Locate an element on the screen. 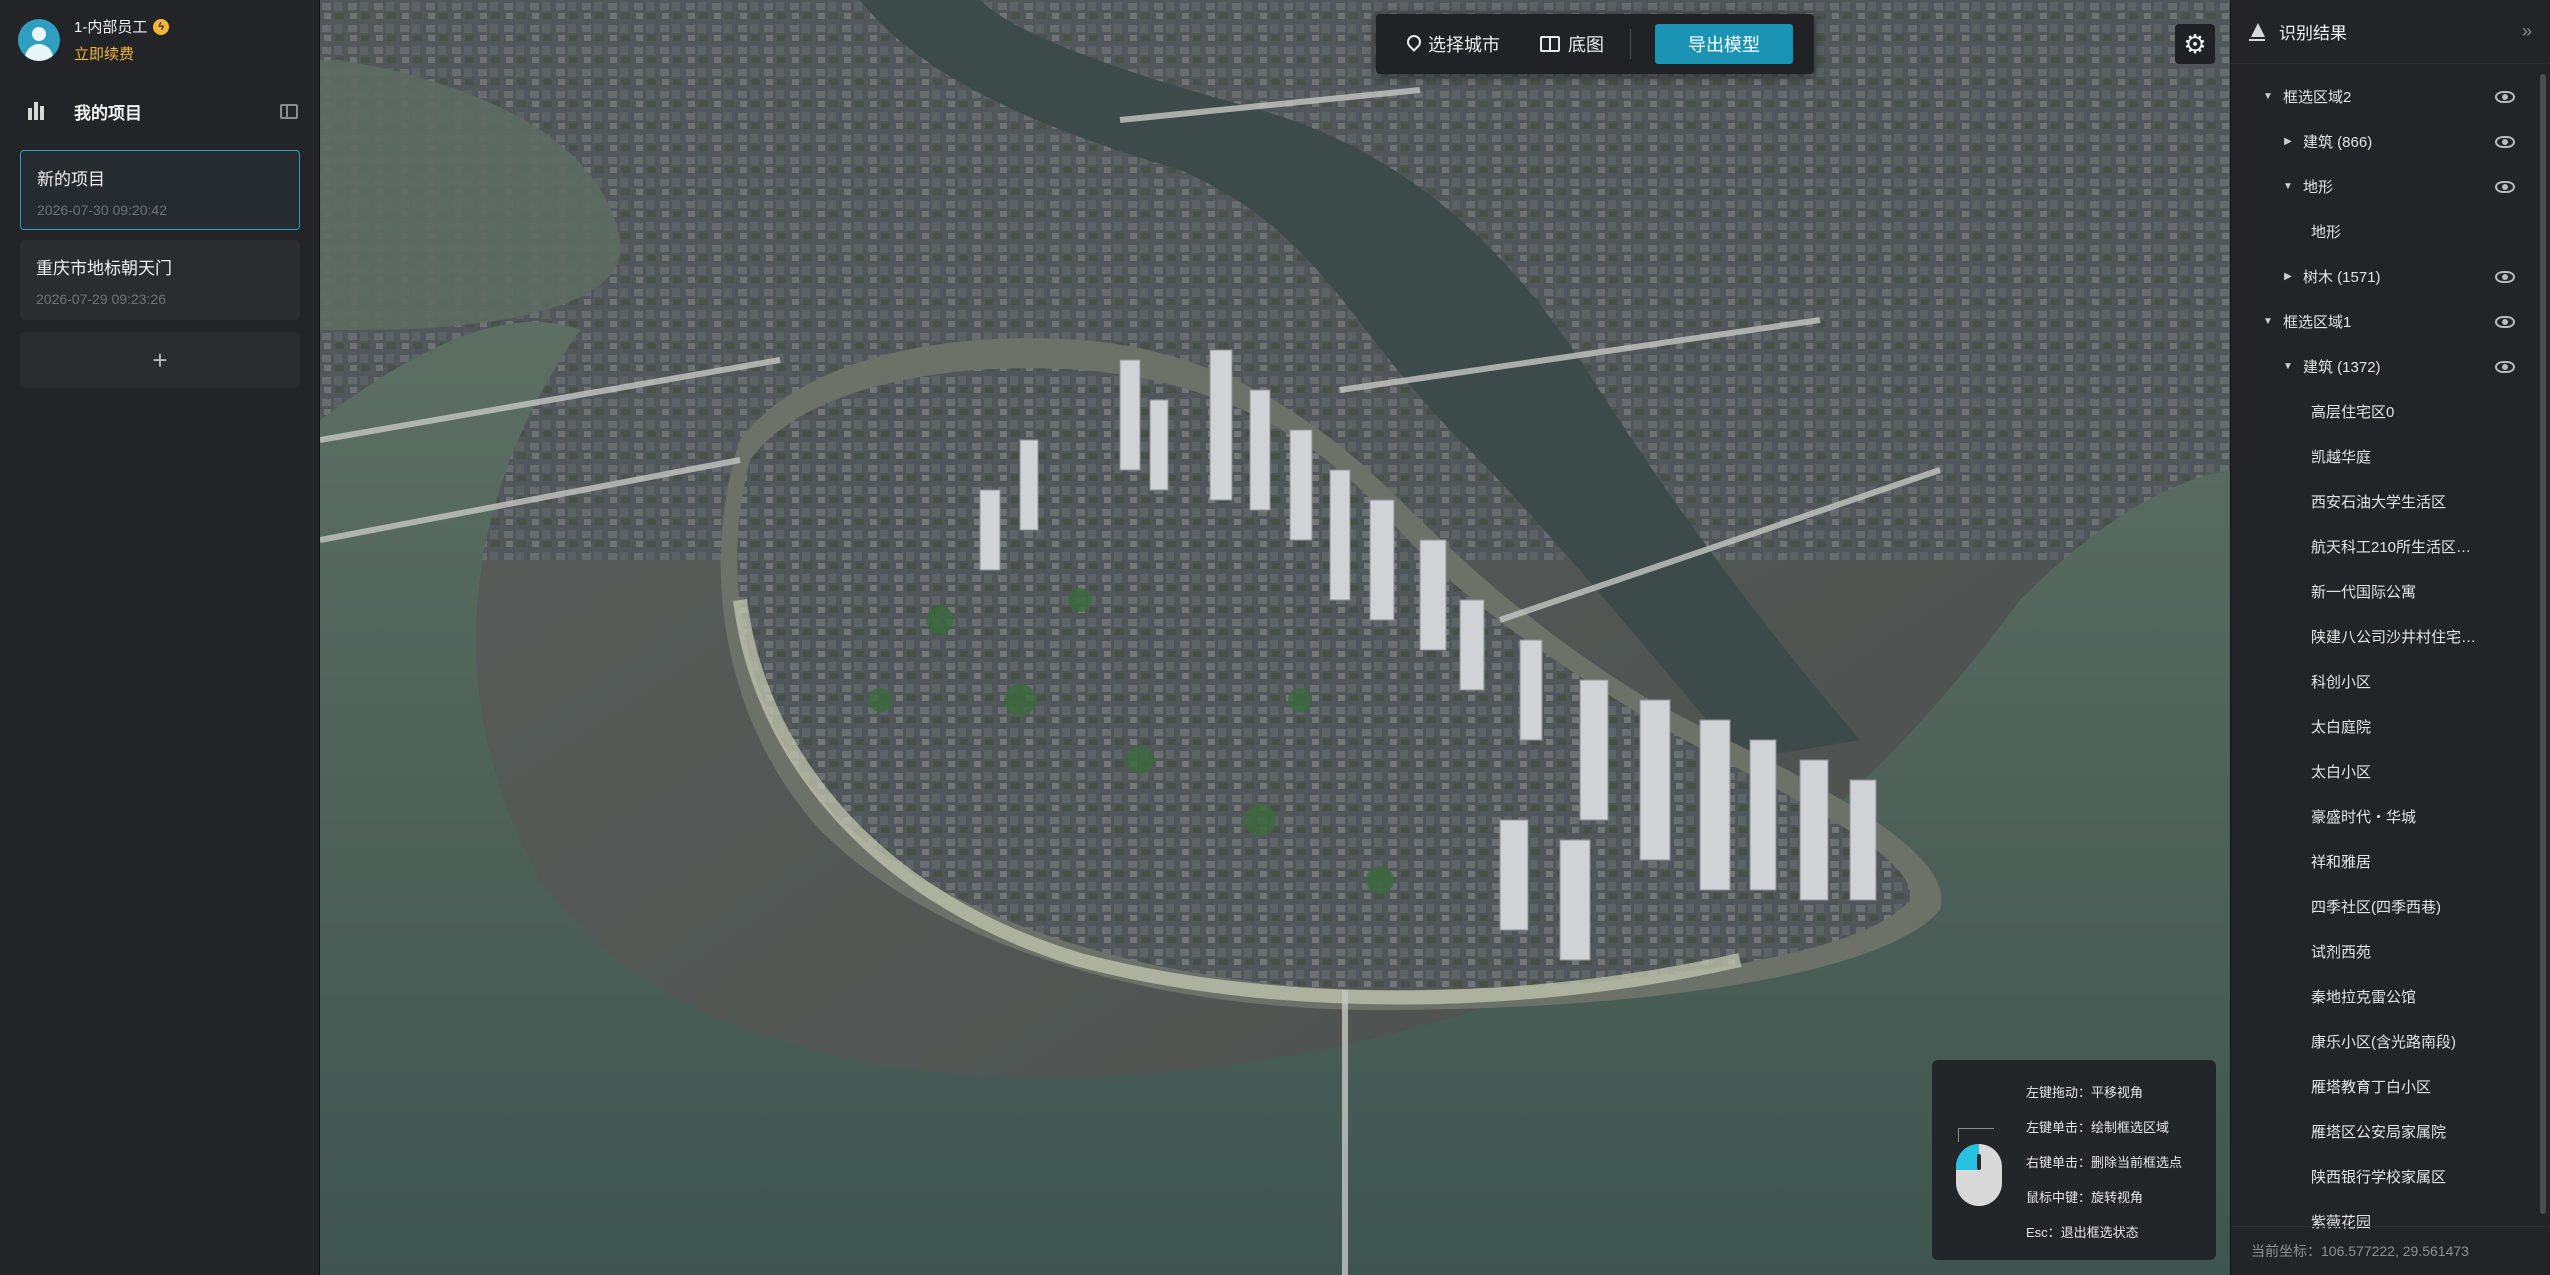  tree-node: ▶ 建筑 (866) is located at coordinates (2381, 141).